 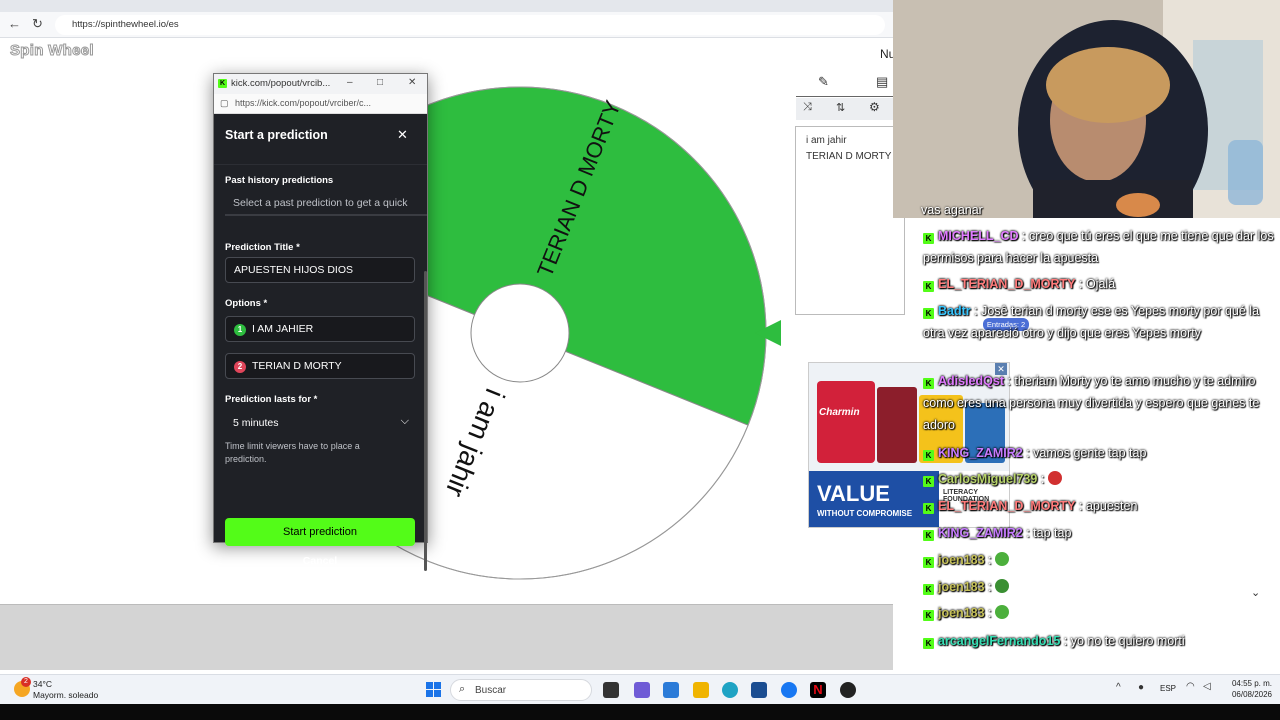 What do you see at coordinates (671, 690) in the screenshot?
I see `outlook-icon` at bounding box center [671, 690].